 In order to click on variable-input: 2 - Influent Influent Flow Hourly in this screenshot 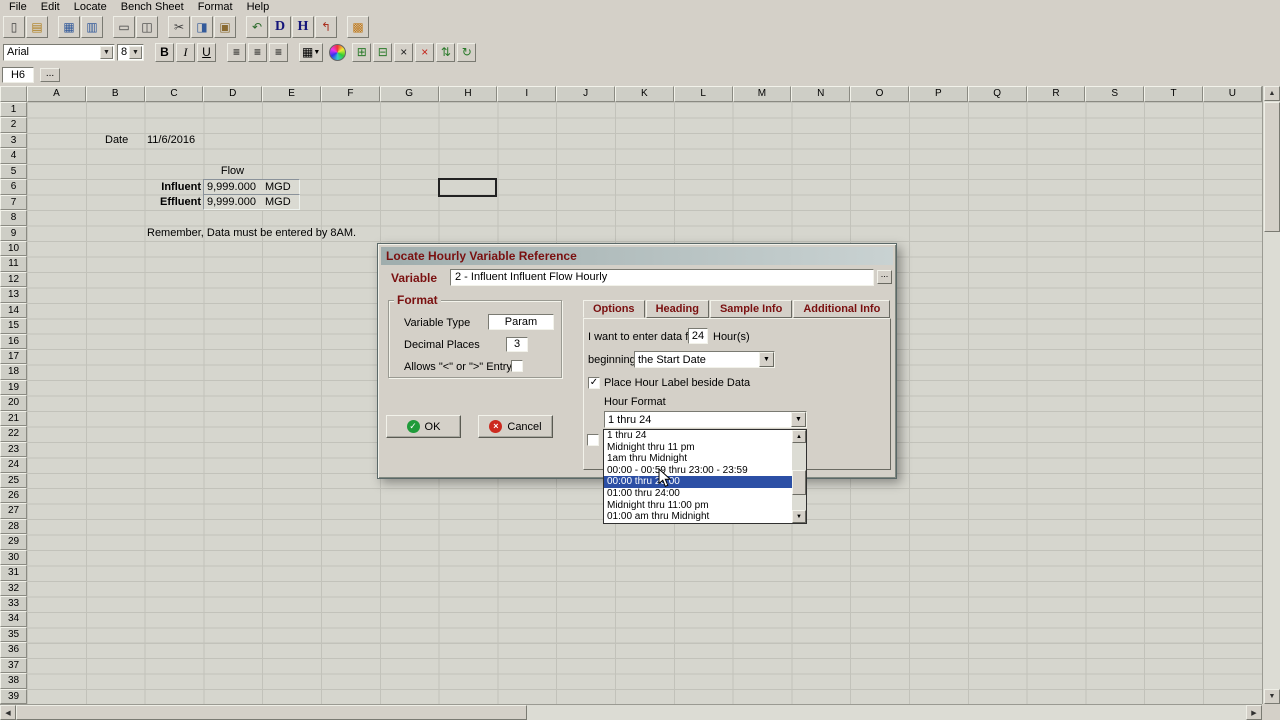, I will do `click(662, 277)`.